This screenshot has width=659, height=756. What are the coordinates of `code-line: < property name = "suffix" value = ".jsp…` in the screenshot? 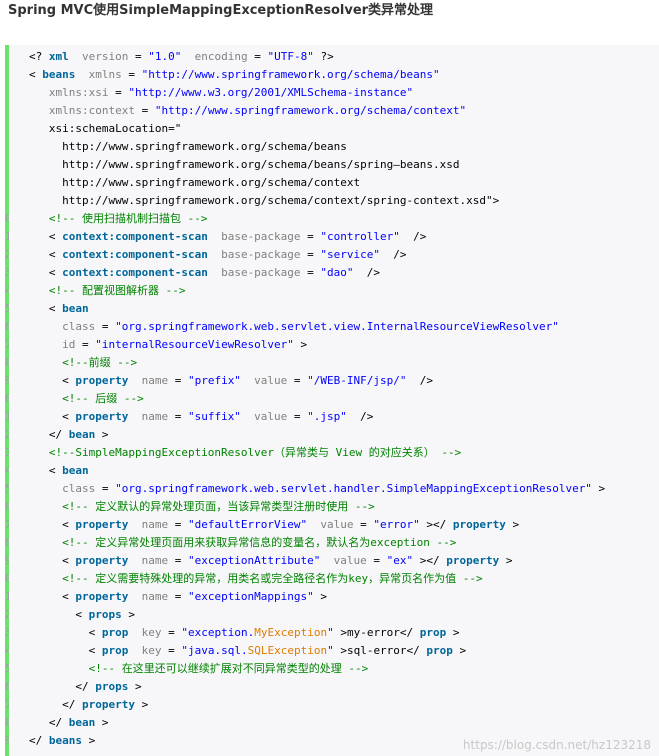 It's located at (201, 417).